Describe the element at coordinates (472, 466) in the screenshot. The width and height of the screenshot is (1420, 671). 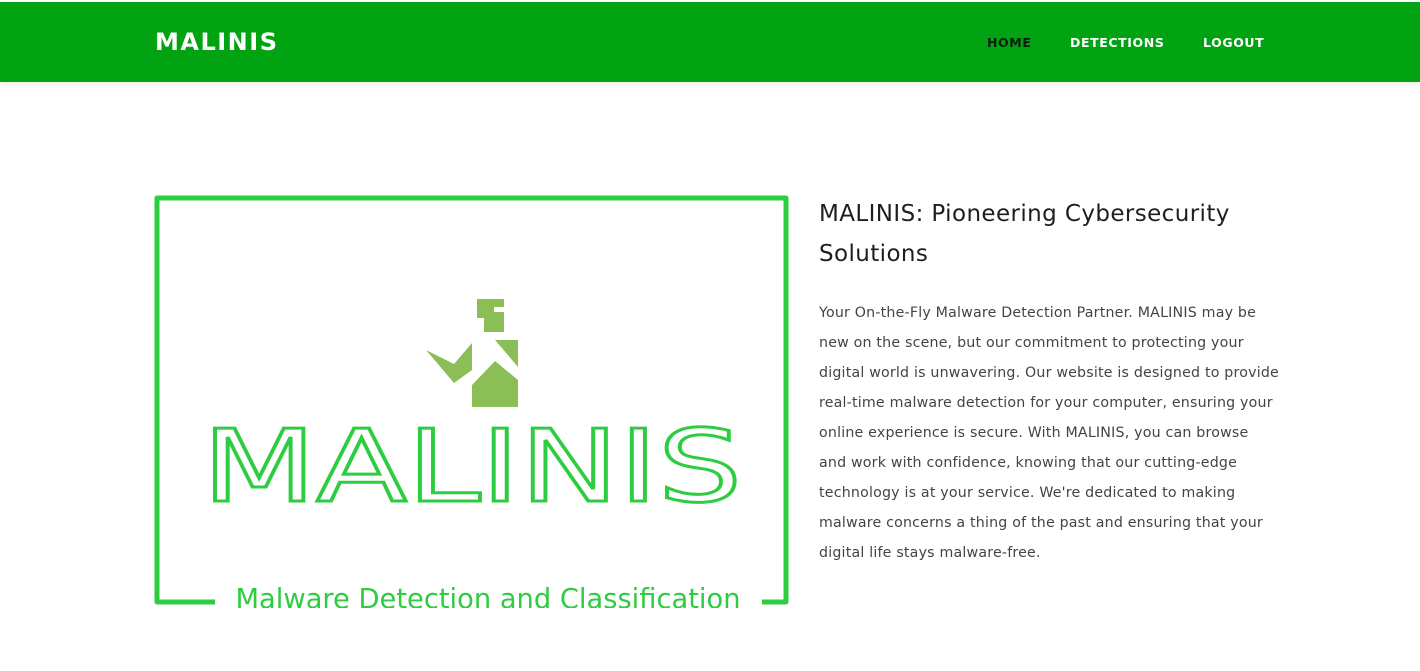
I see `logo-wordmark: MALINIS` at that location.